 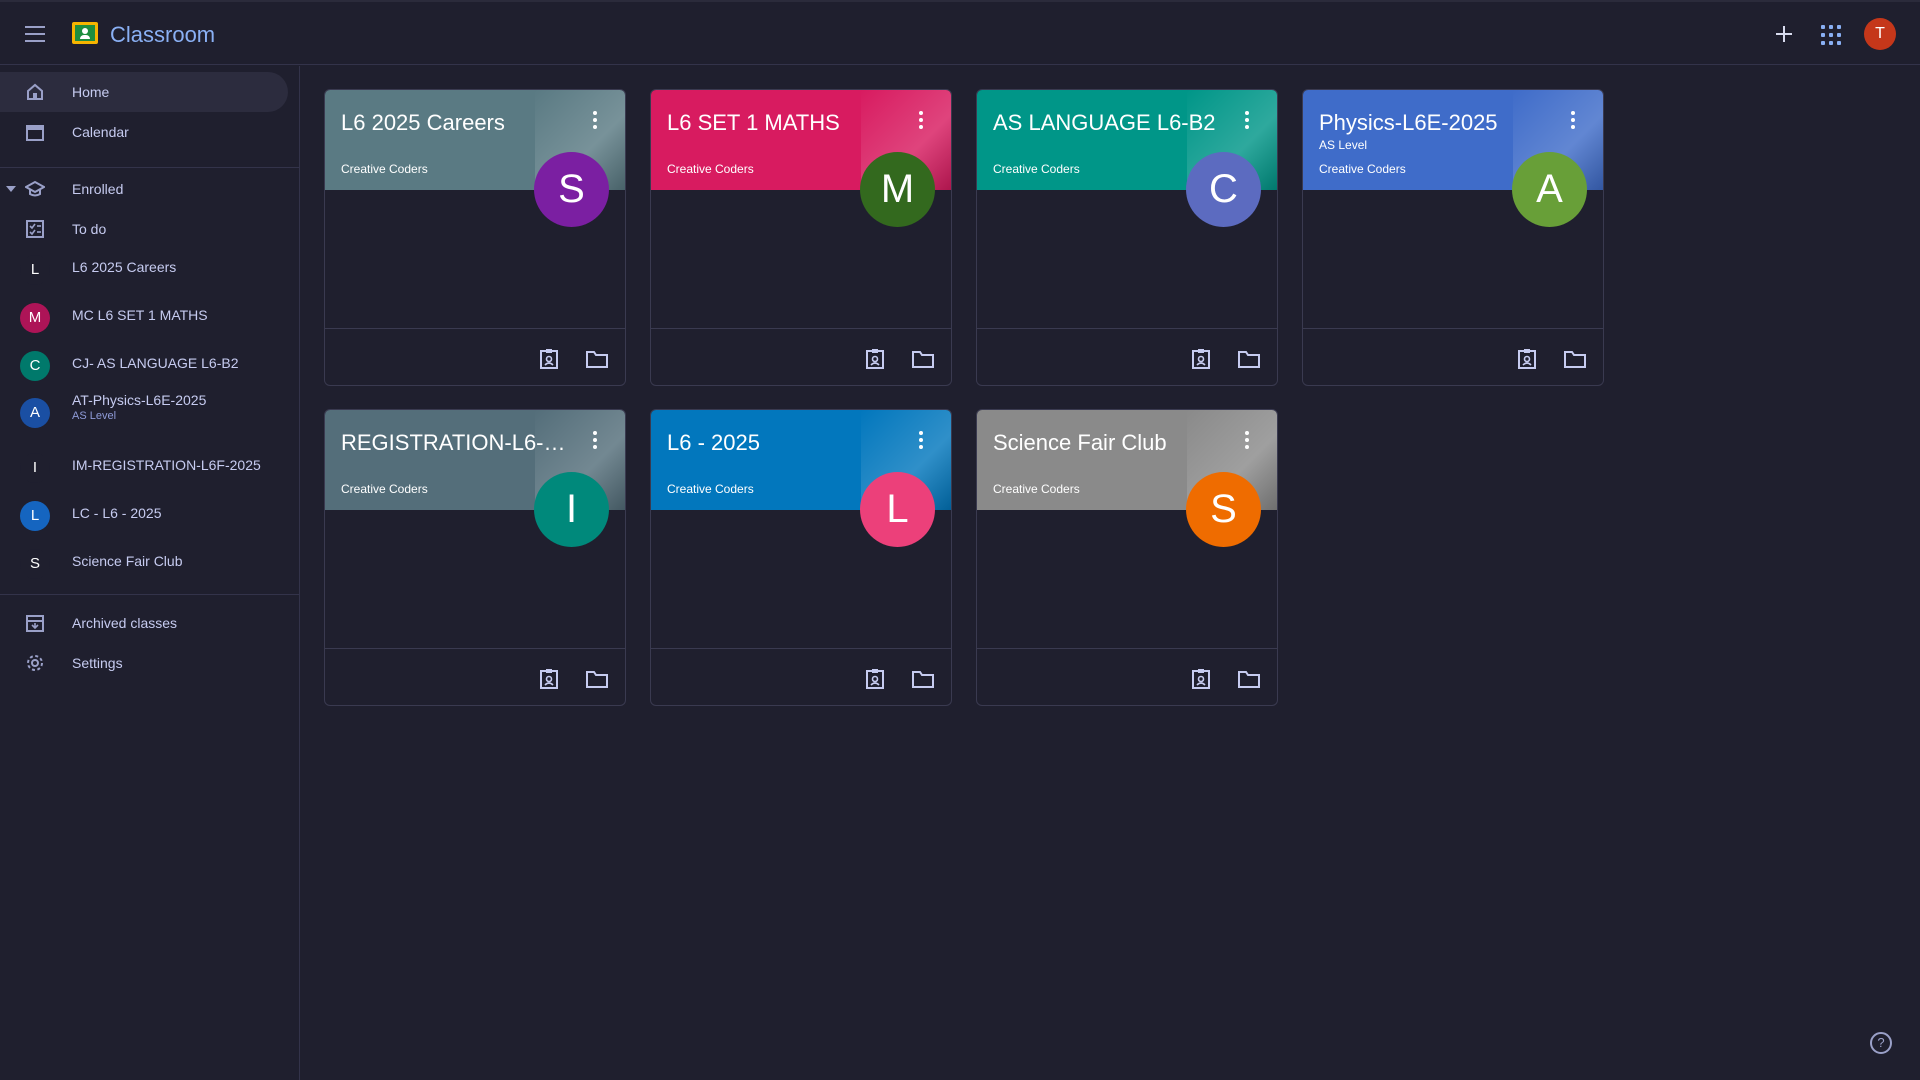 What do you see at coordinates (1108, 123) in the screenshot?
I see `class-card-title: AS LANGUAGE L6-B2` at bounding box center [1108, 123].